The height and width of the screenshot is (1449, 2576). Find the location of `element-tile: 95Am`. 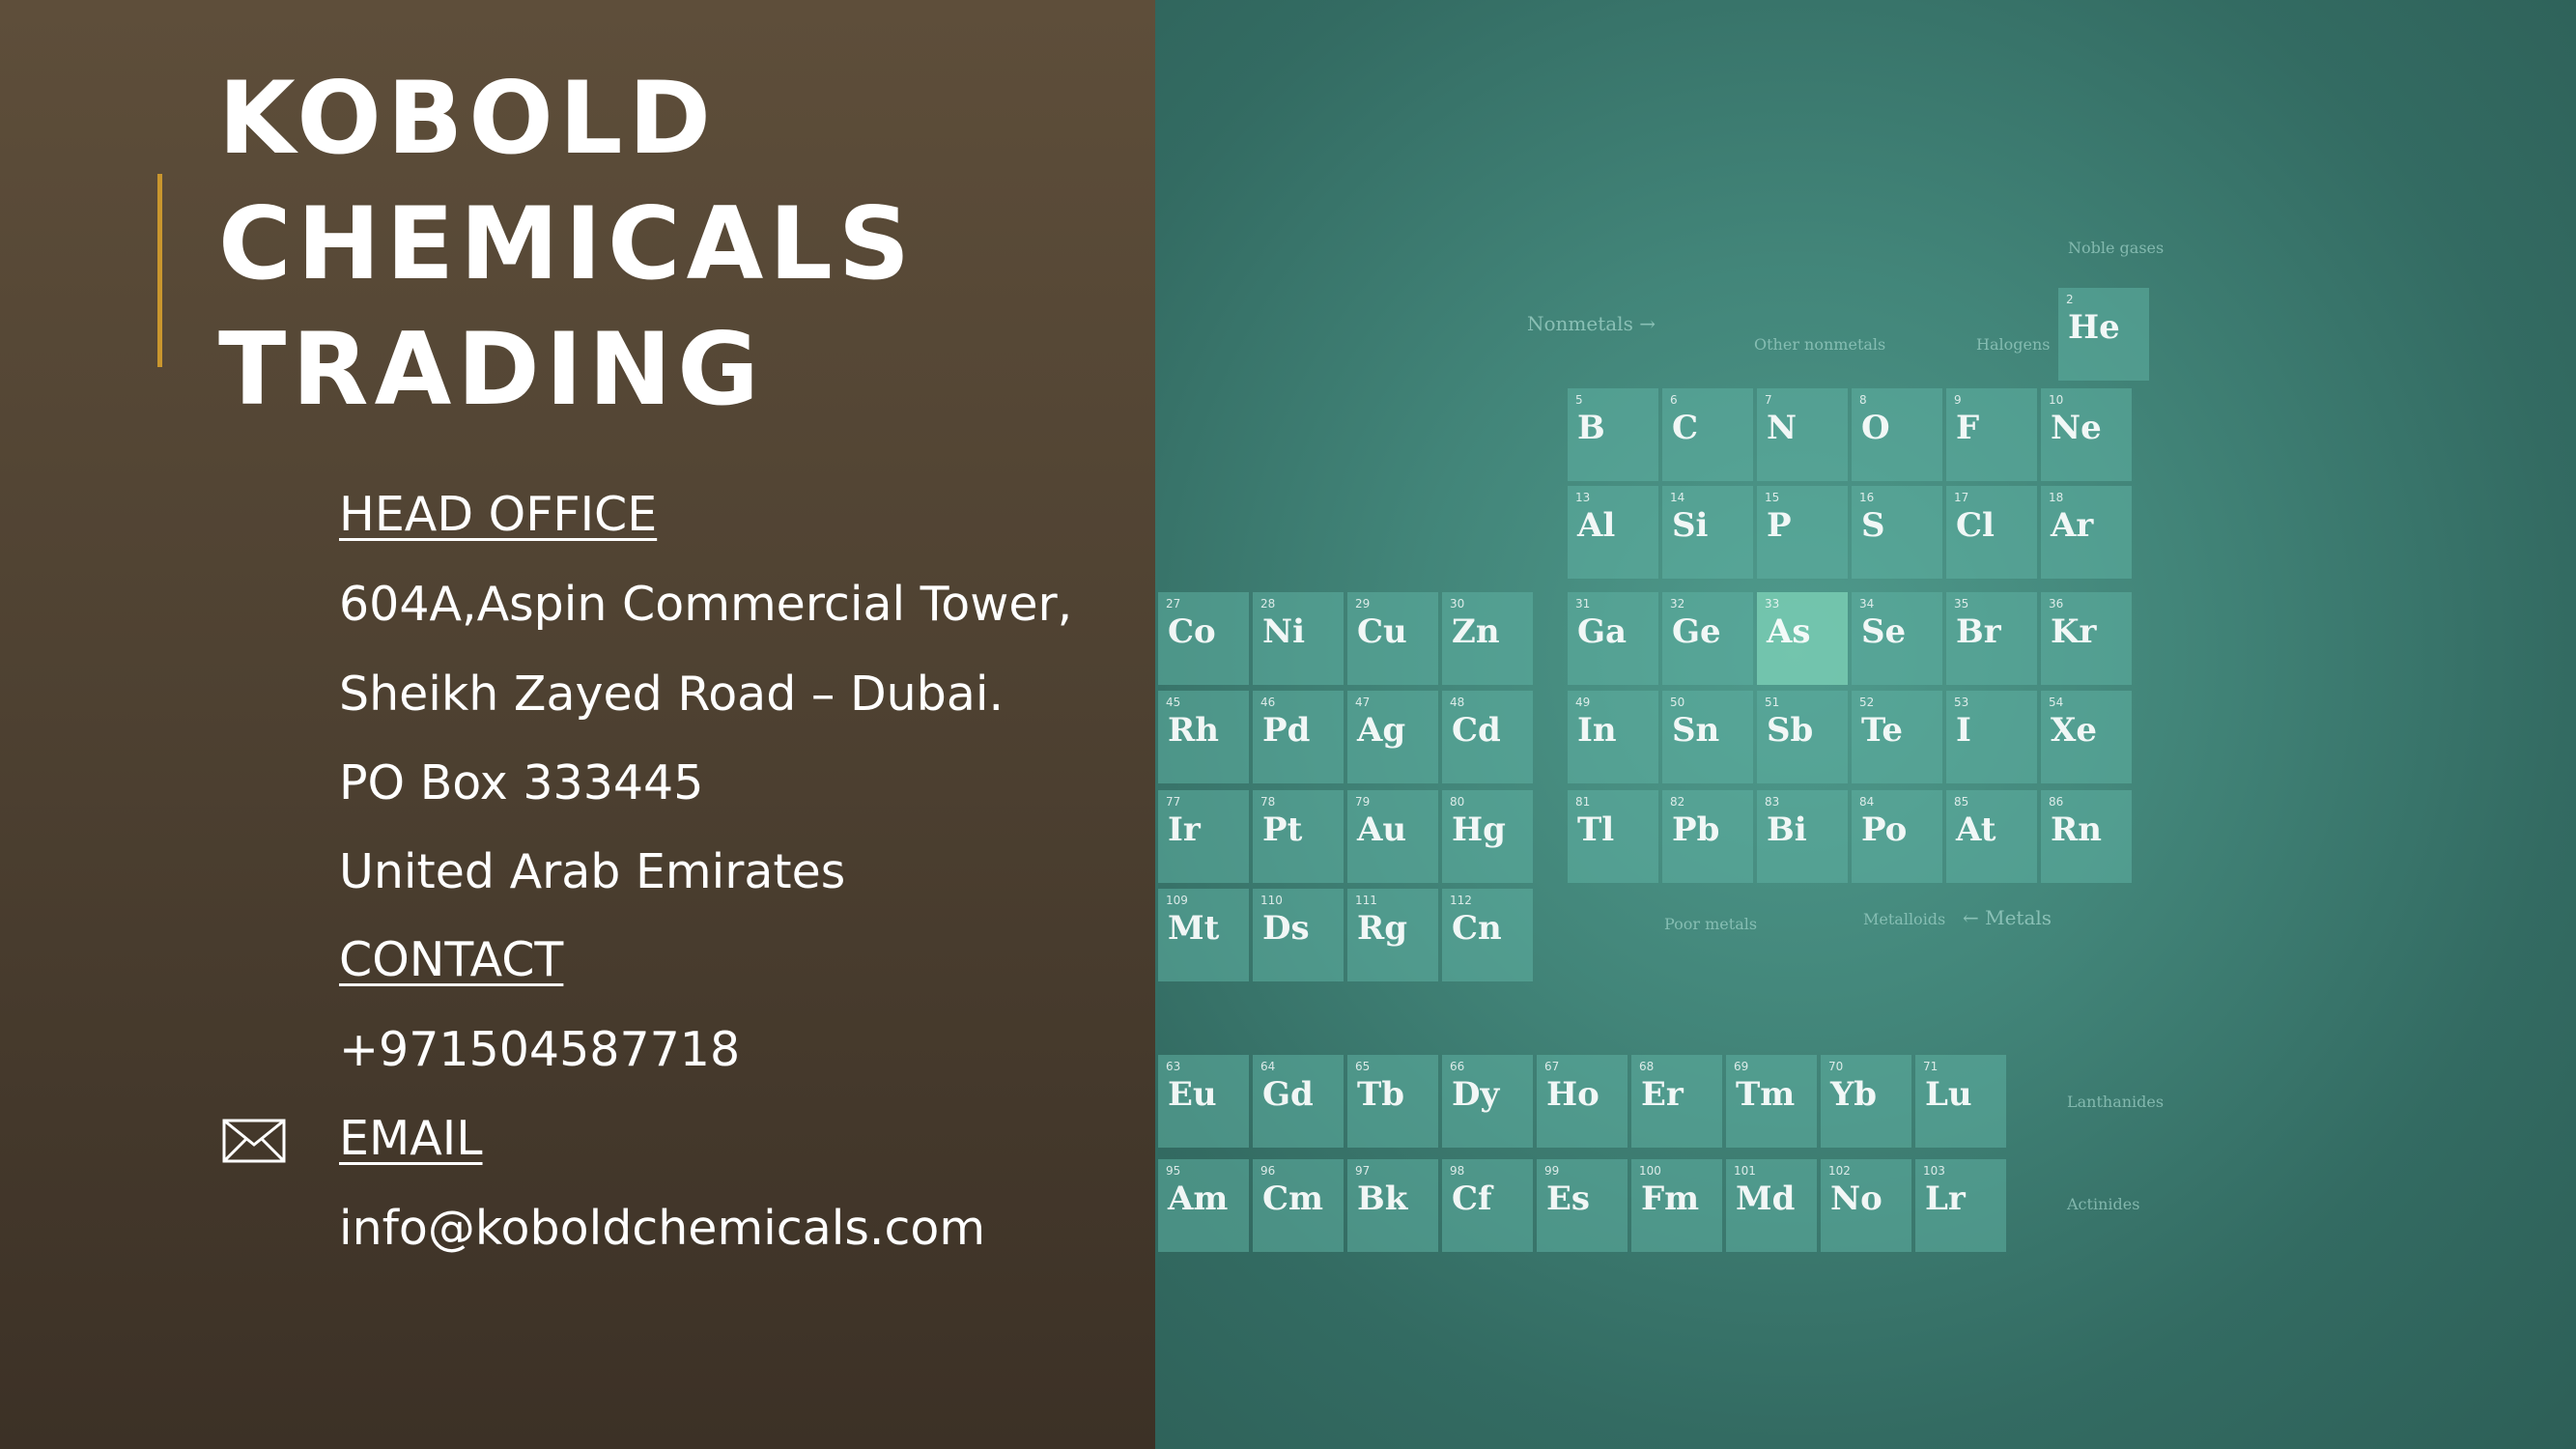

element-tile: 95Am is located at coordinates (1203, 1205).